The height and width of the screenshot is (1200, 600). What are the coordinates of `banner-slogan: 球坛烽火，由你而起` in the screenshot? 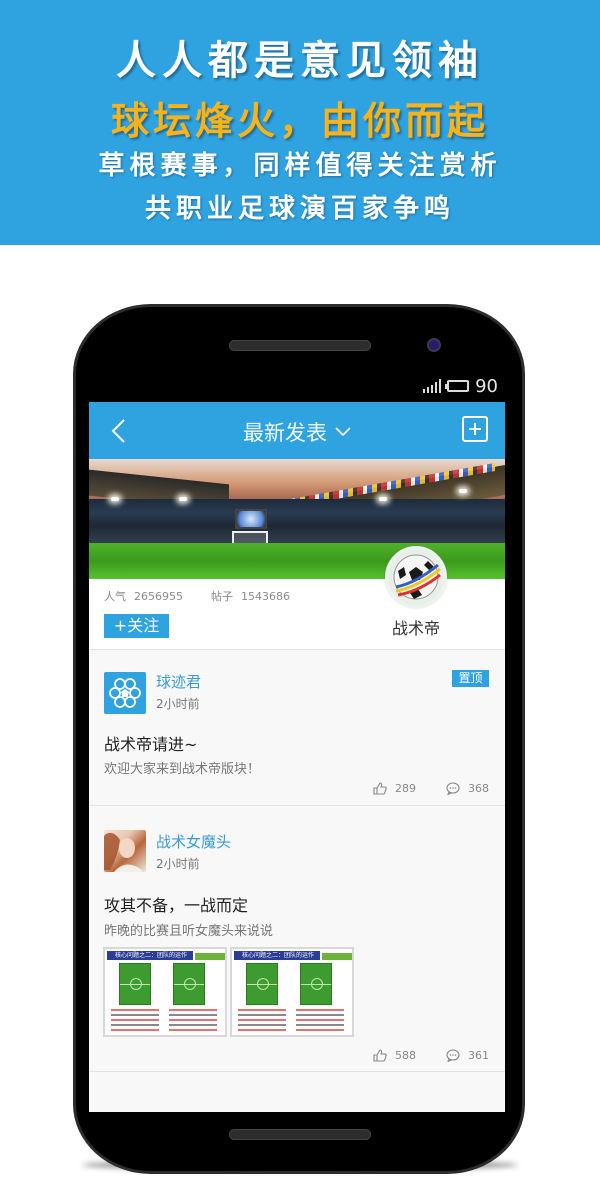 It's located at (299, 121).